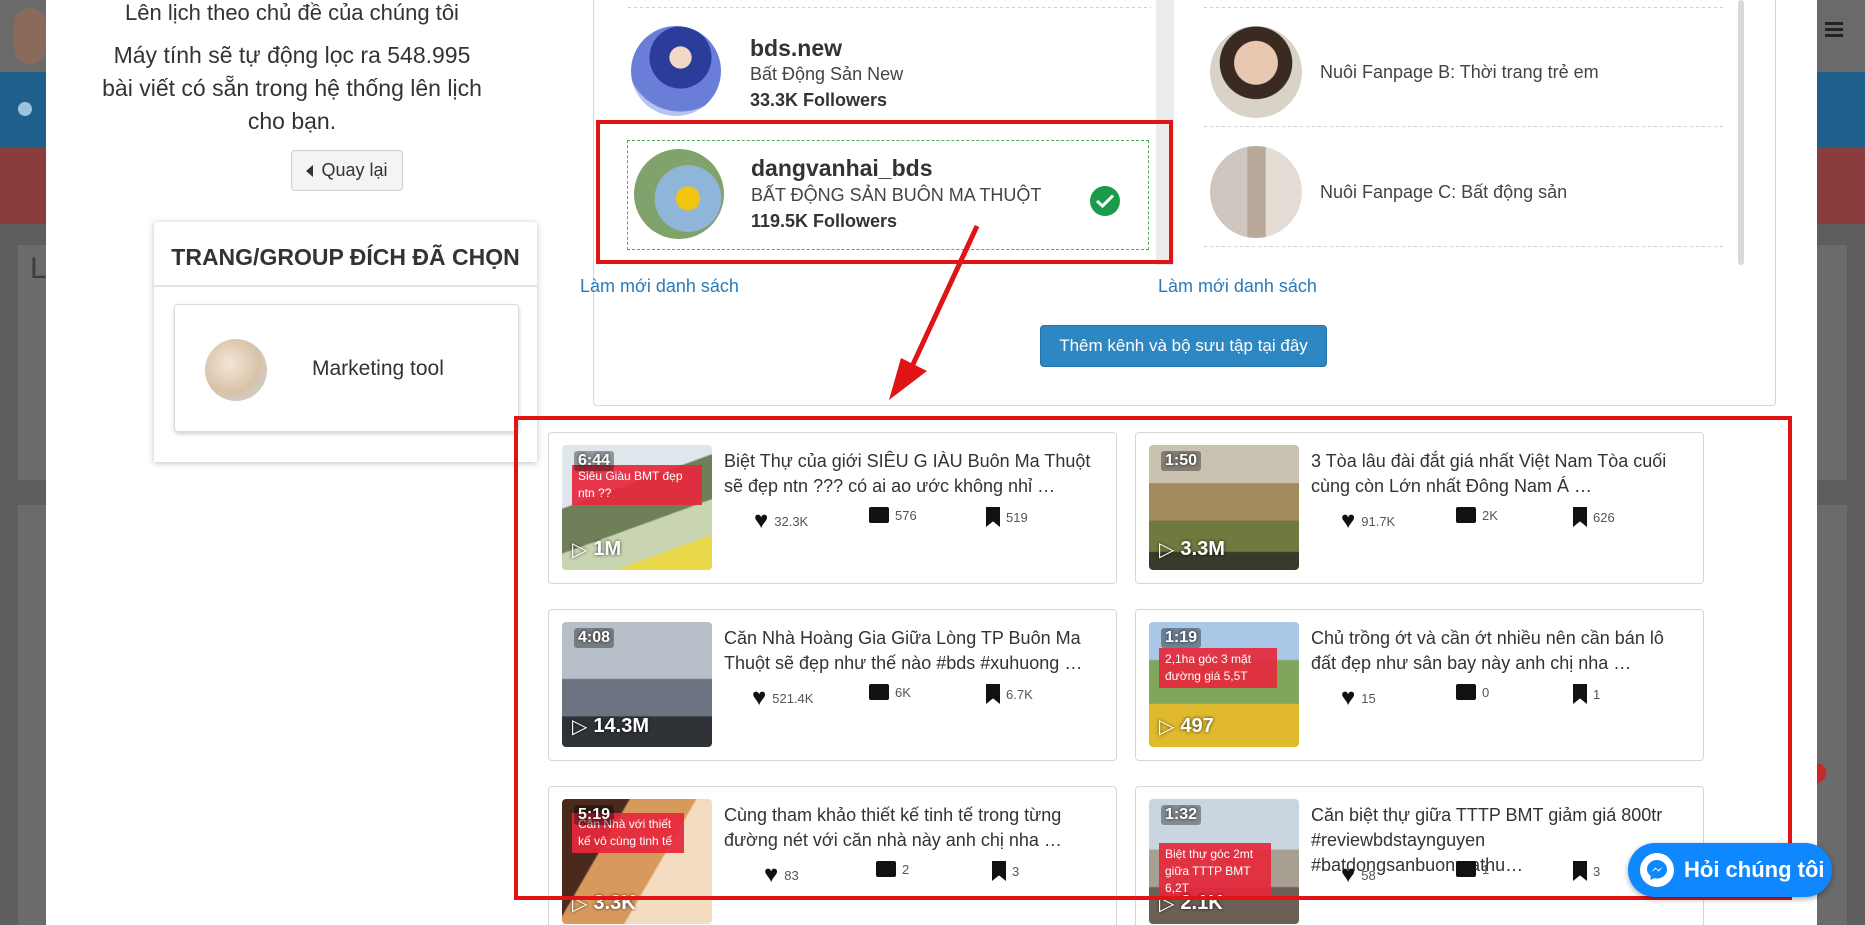 This screenshot has width=1865, height=925. Describe the element at coordinates (38, 268) in the screenshot. I see `backdrop-letter: L` at that location.